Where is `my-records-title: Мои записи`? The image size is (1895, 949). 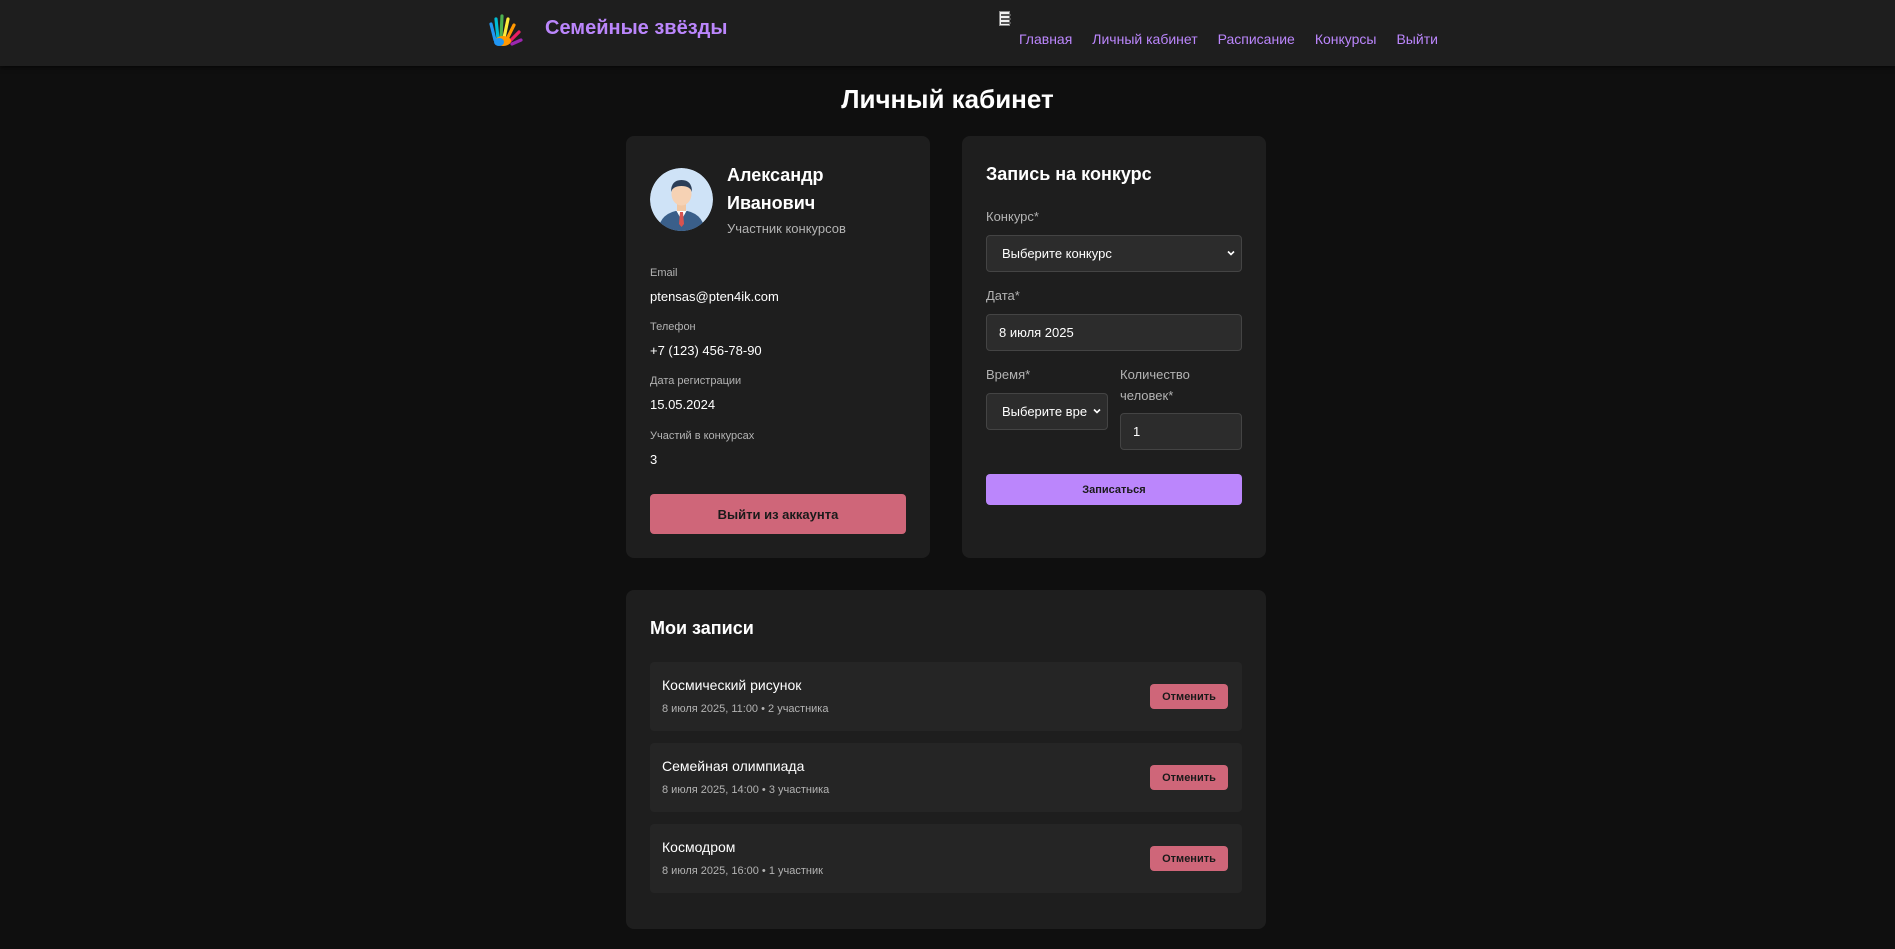 my-records-title: Мои записи is located at coordinates (702, 628).